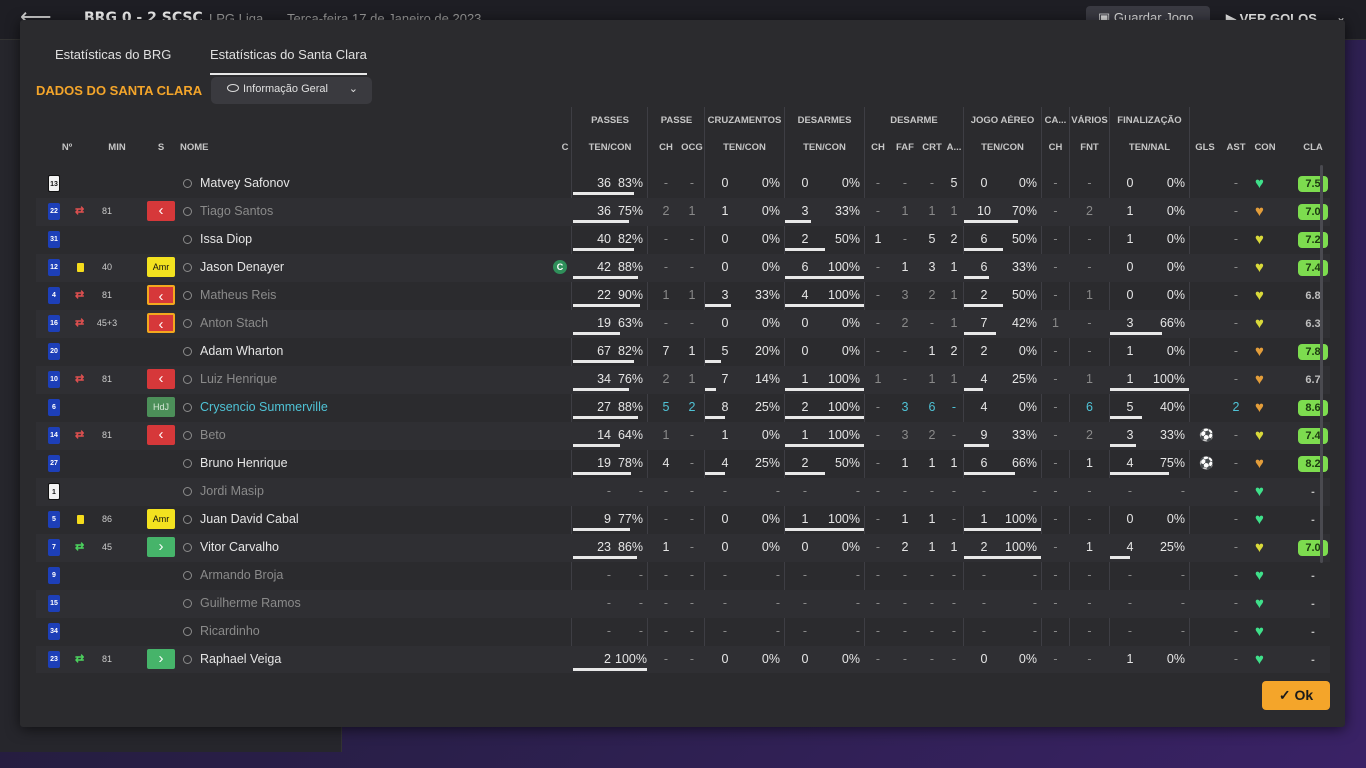 This screenshot has width=1366, height=768. I want to click on cell-pass-ch: 2, so click(666, 211).